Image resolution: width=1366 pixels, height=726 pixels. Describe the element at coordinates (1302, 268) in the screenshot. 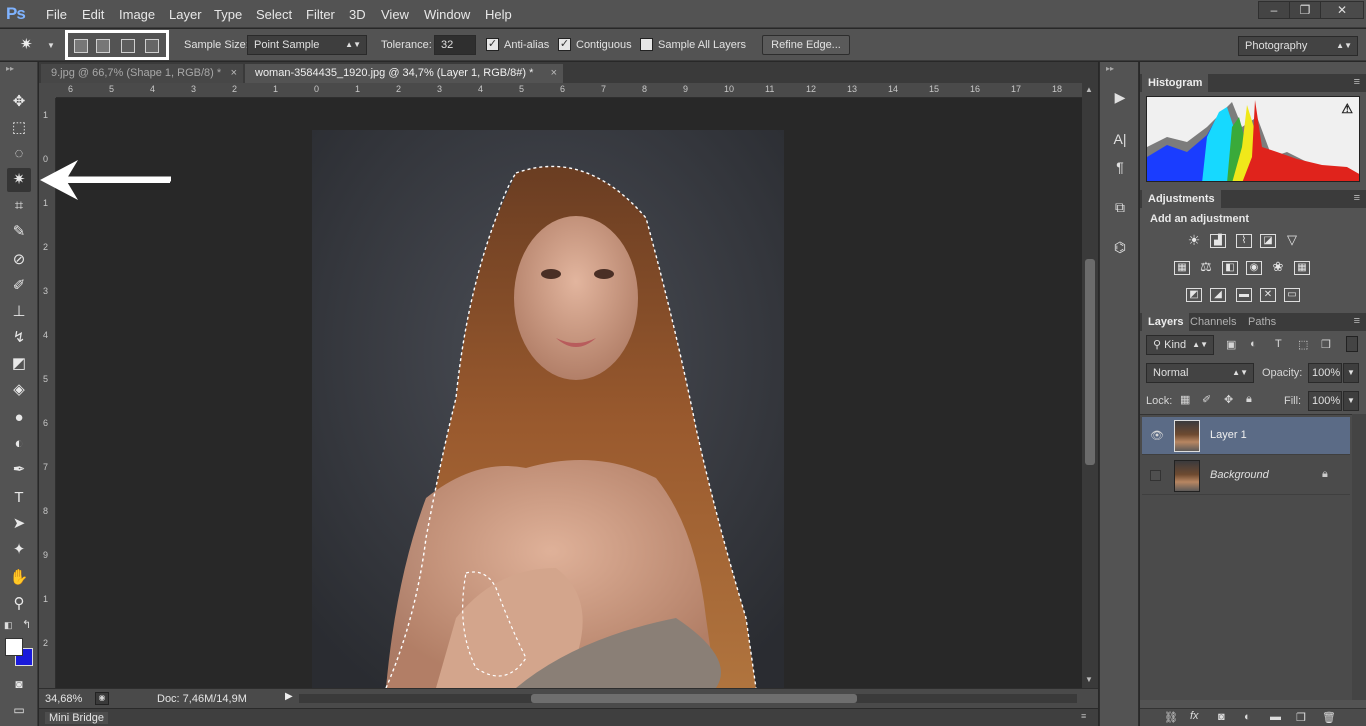

I see `color-lookup-icon: ▦` at that location.